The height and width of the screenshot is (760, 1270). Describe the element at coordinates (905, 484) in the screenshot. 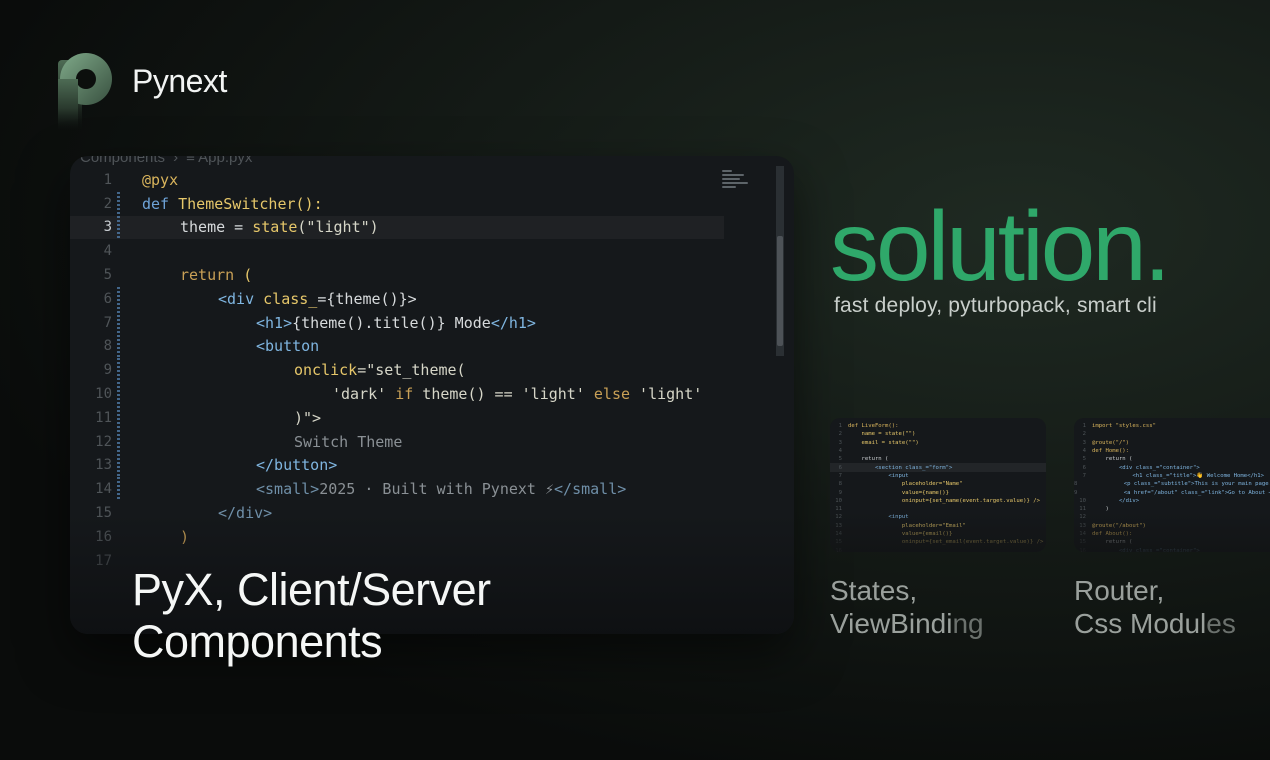

I see `thumb-code-text: placeholder="Name"` at that location.